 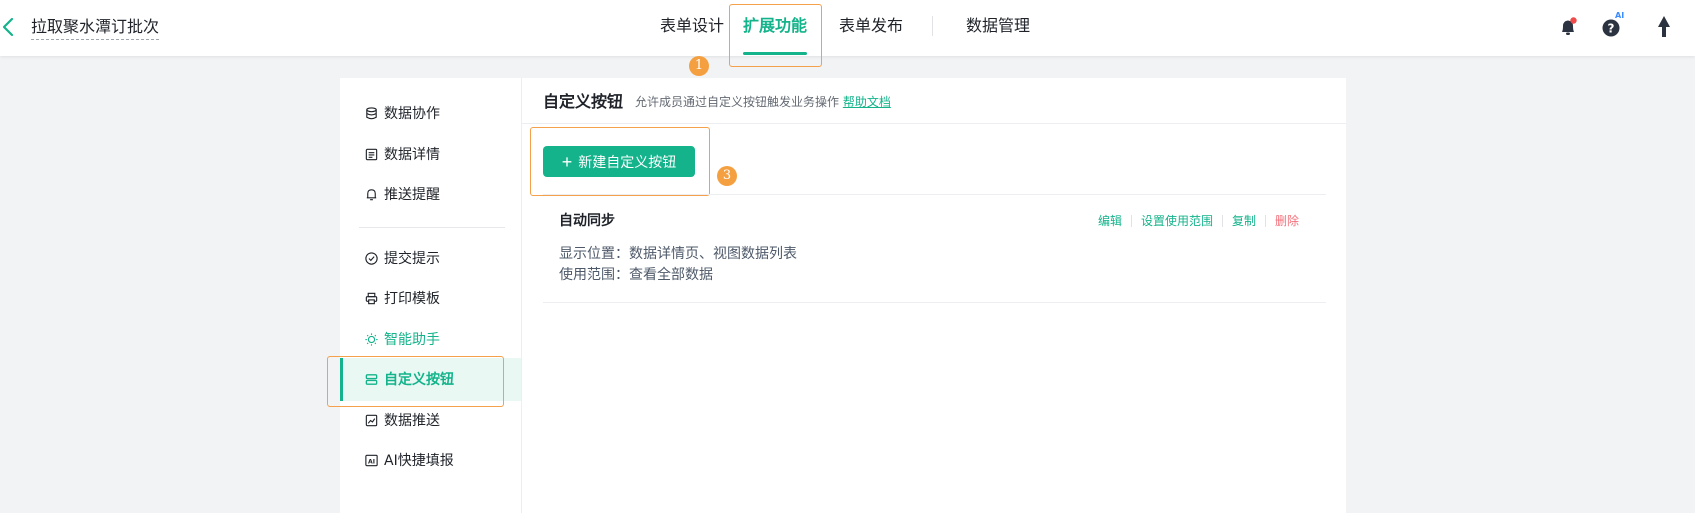 I want to click on description-text: 允许成员通过自定义按钮触发业务操作, so click(x=737, y=102).